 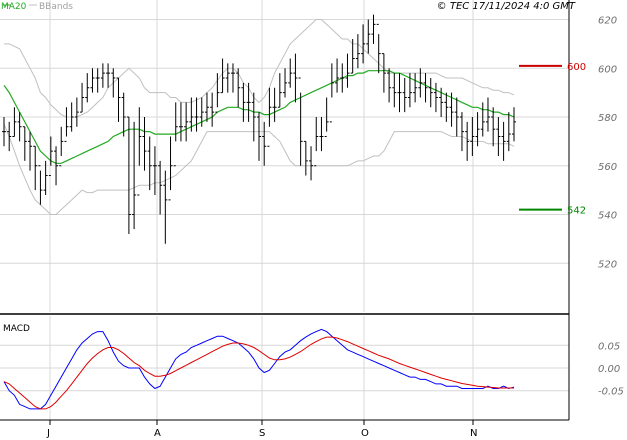 What do you see at coordinates (607, 118) in the screenshot?
I see `price-ytick-label: 580` at bounding box center [607, 118].